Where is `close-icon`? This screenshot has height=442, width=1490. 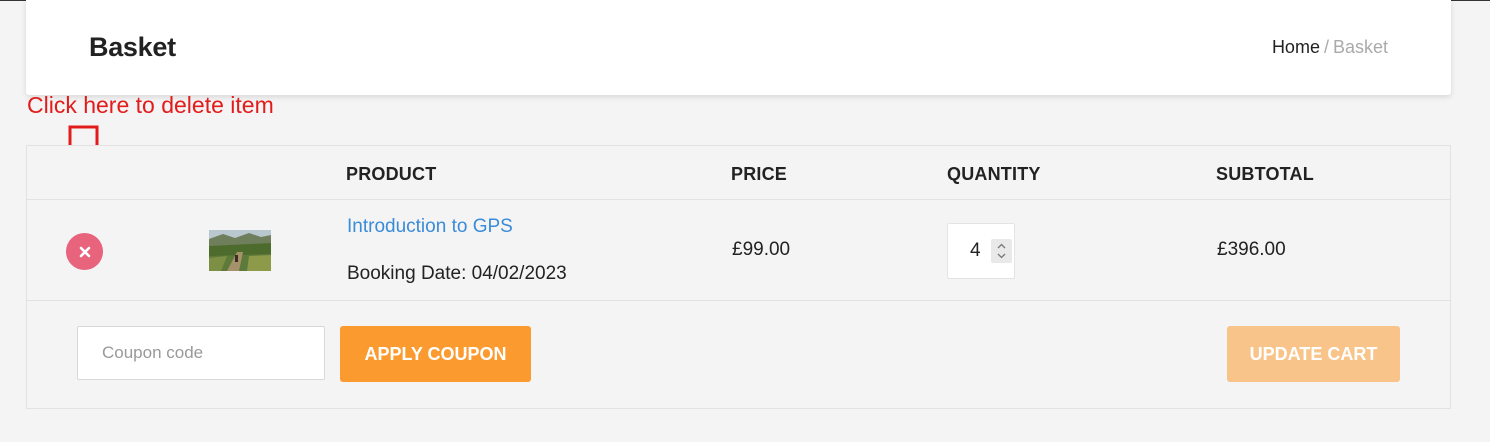
close-icon is located at coordinates (84, 251).